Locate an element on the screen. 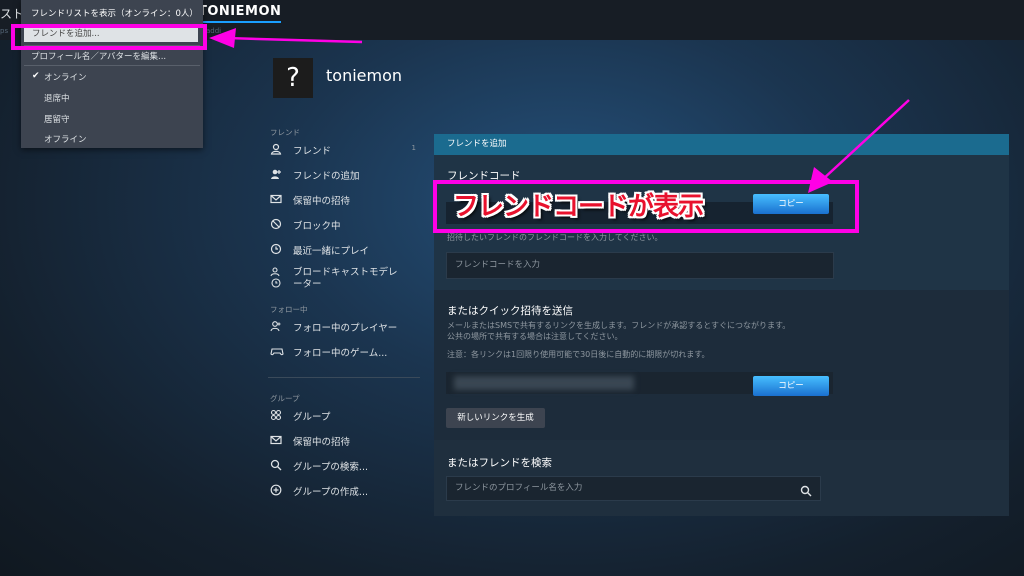 The image size is (1024, 576). arrow-to-menu-icon is located at coordinates (286, 38).